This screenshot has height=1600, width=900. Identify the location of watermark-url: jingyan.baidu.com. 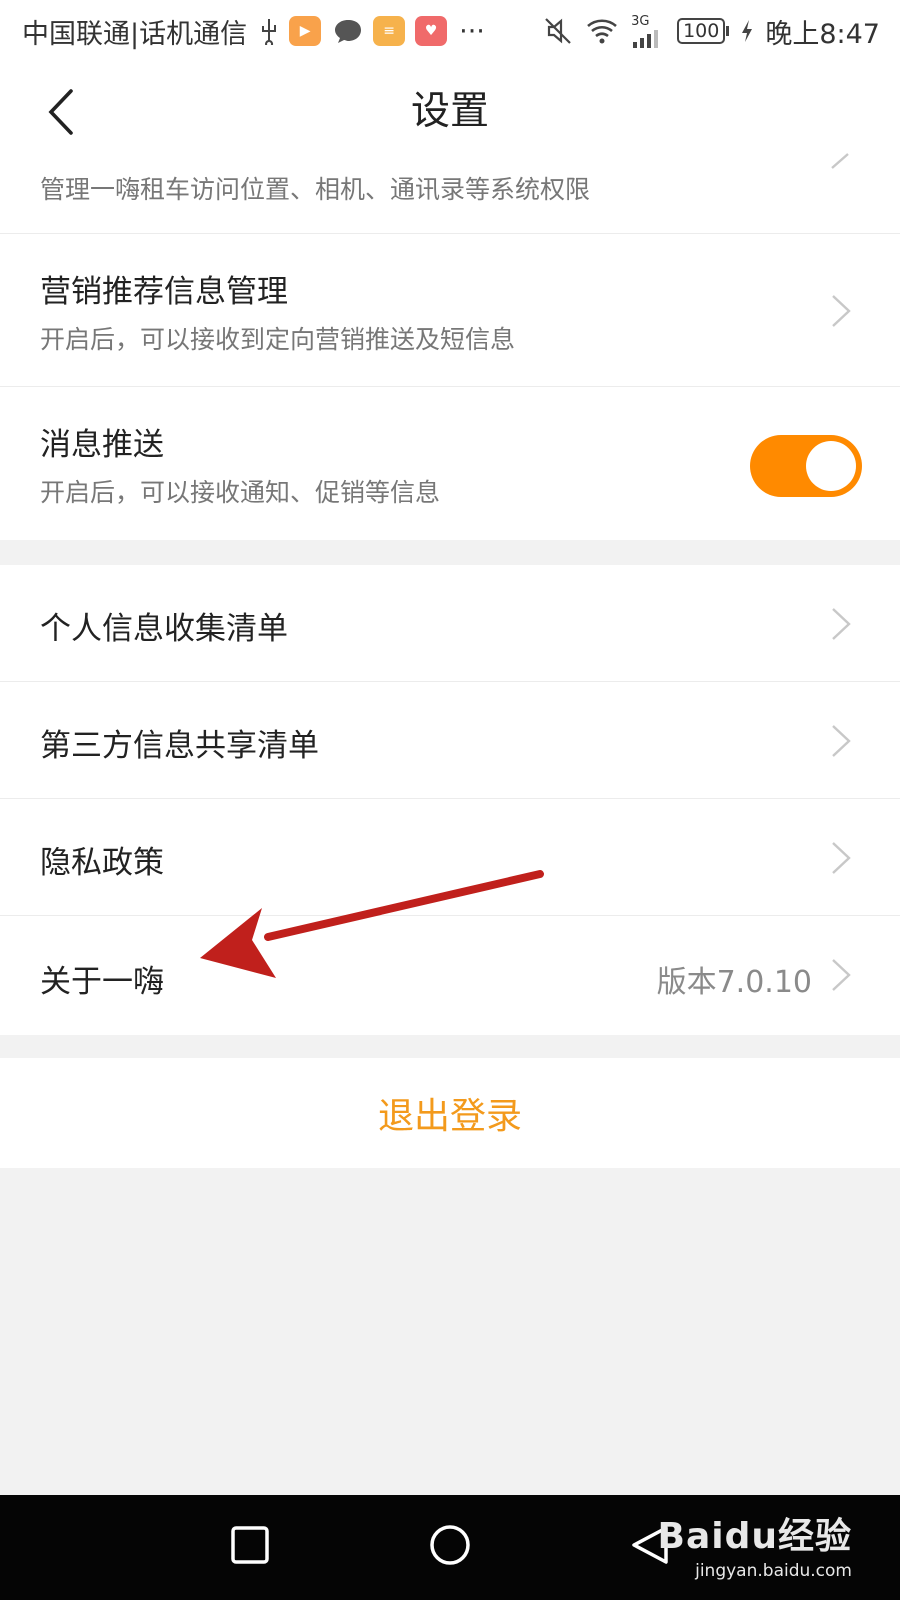
(773, 1571).